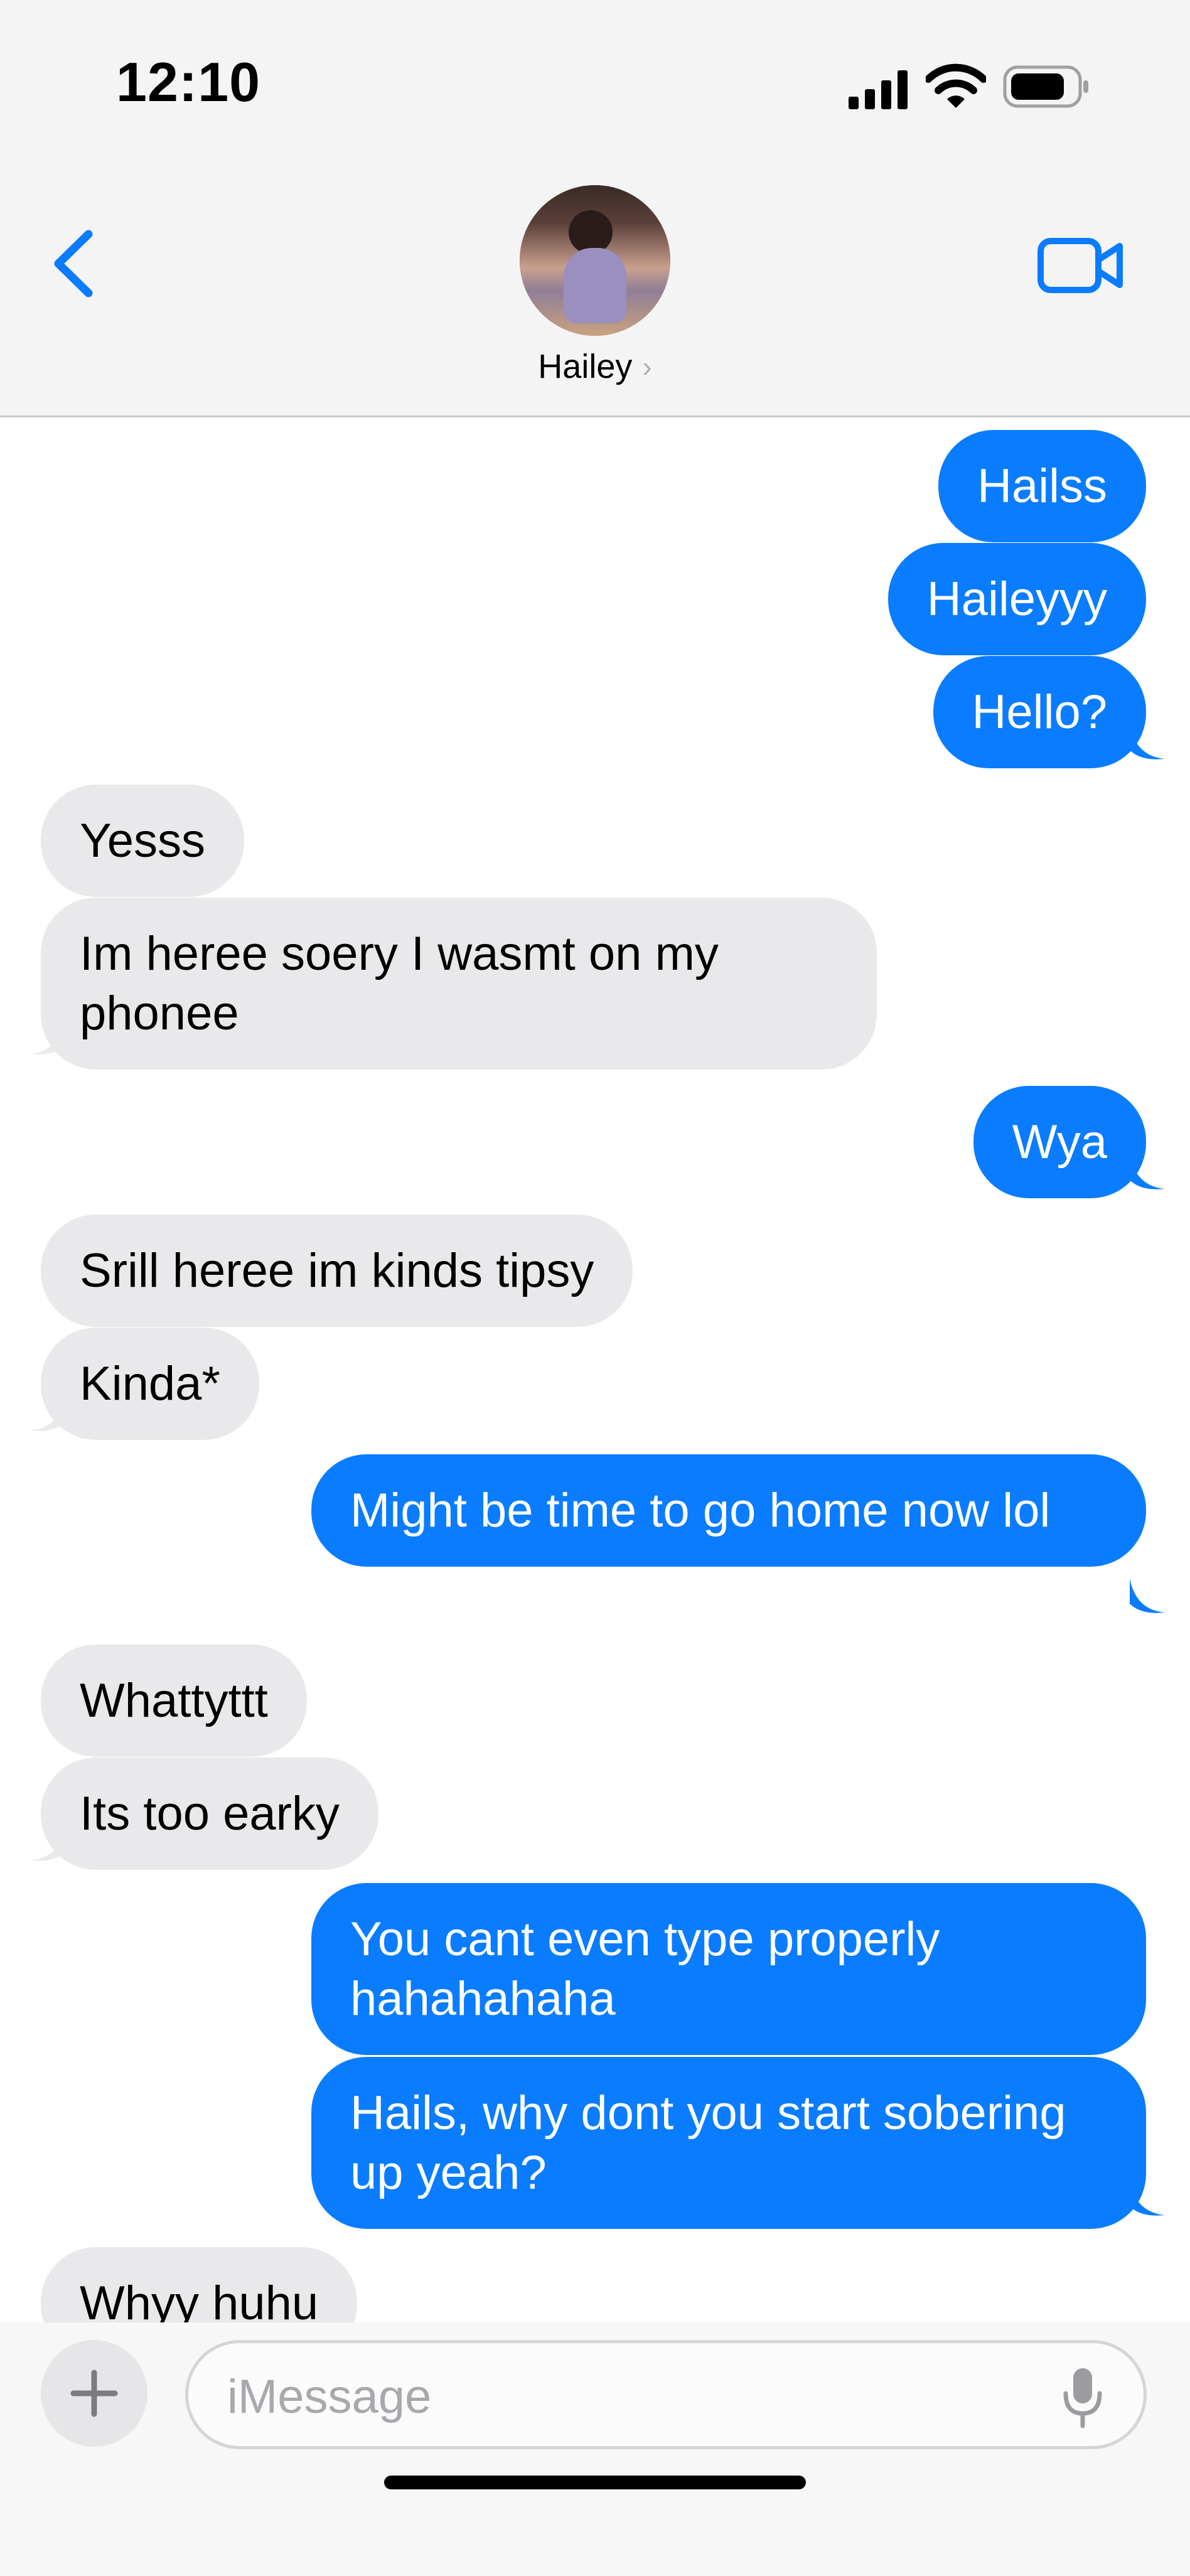 This screenshot has width=1190, height=2576. I want to click on wifi-icon, so click(956, 85).